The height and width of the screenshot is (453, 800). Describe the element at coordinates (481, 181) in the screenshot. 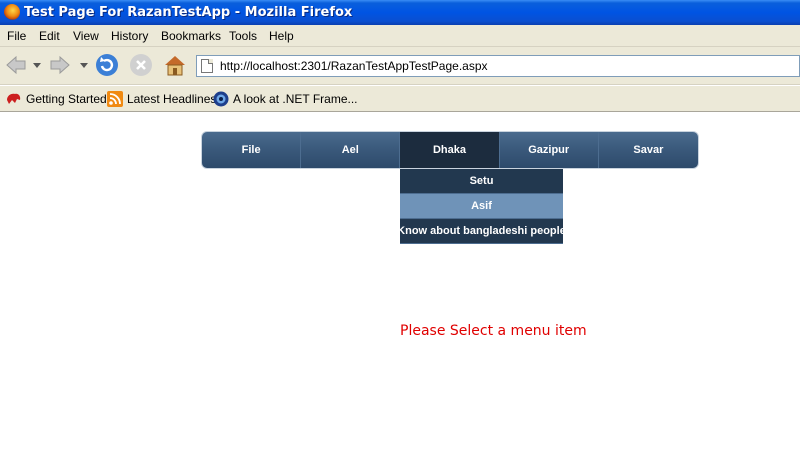

I see `dropdown-item-setu: Setu` at that location.